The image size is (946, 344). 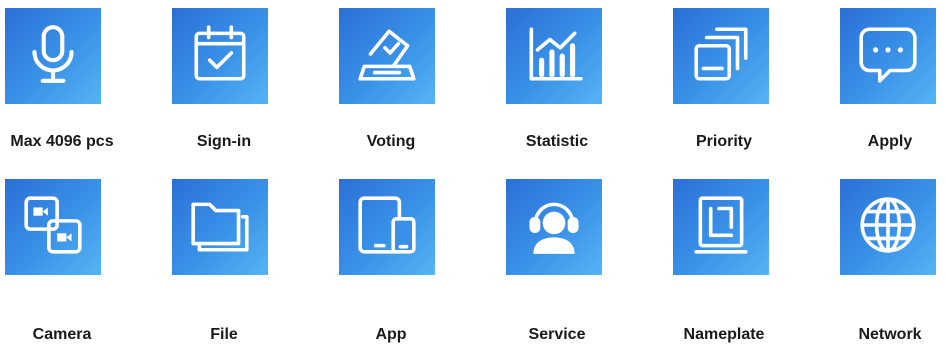 What do you see at coordinates (890, 334) in the screenshot?
I see `feature-label: Network` at bounding box center [890, 334].